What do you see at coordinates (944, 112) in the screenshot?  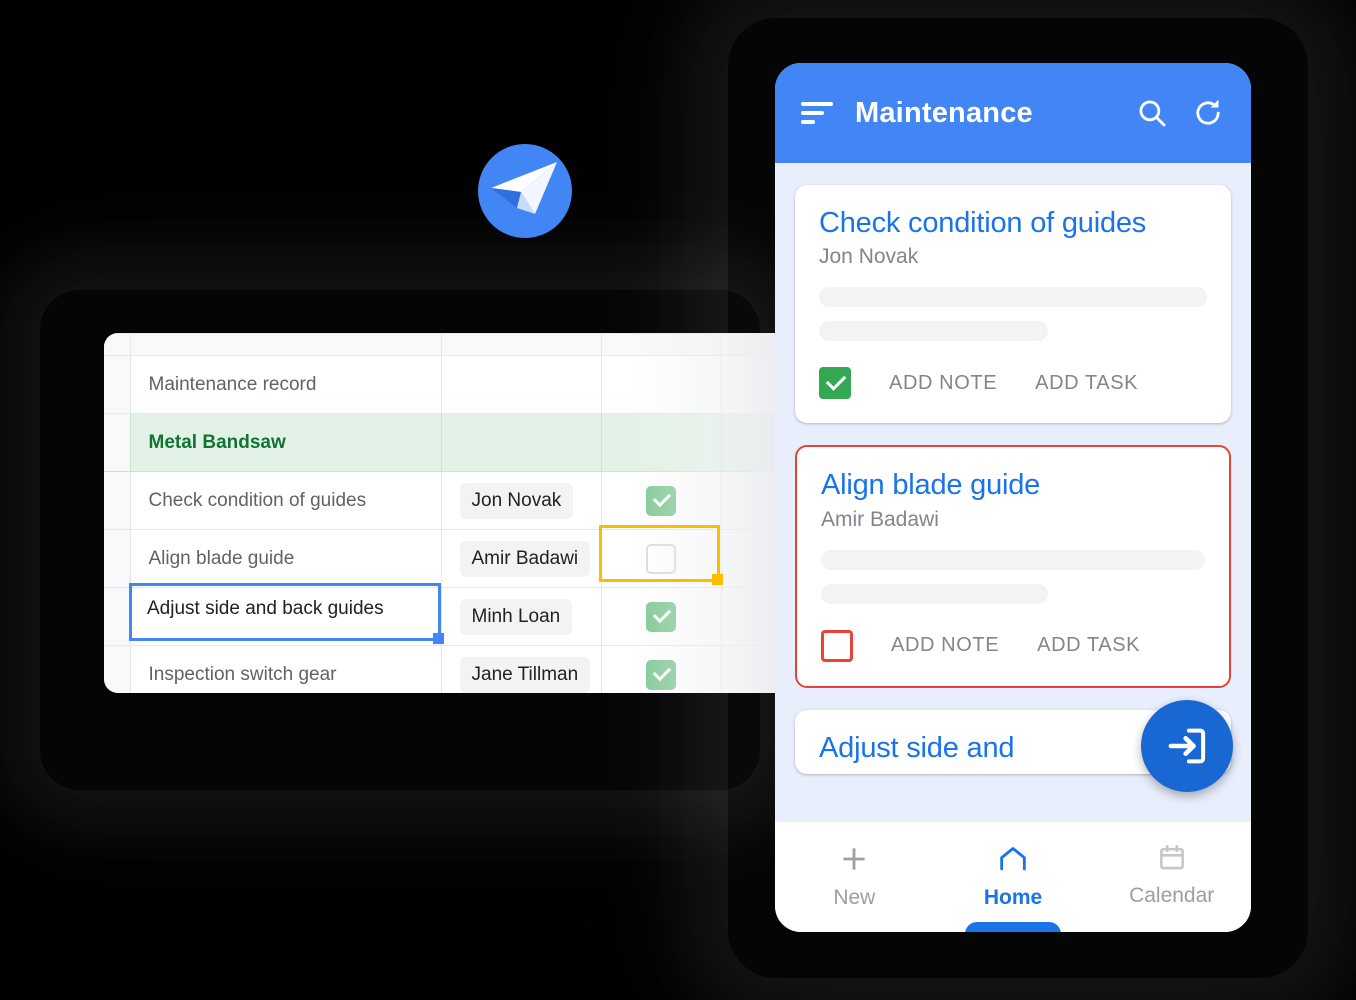 I see `page-title: Maintenance` at bounding box center [944, 112].